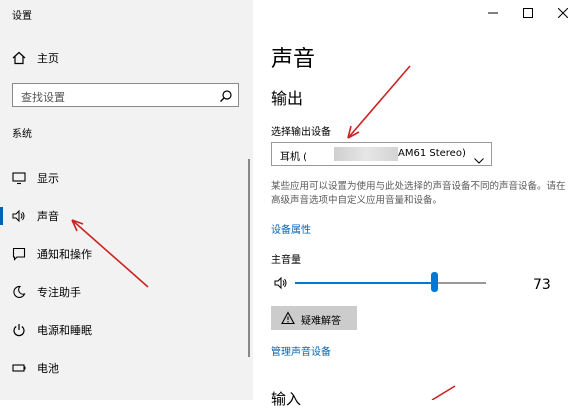 Image resolution: width=582 pixels, height=409 pixels. I want to click on maximize-icon, so click(528, 13).